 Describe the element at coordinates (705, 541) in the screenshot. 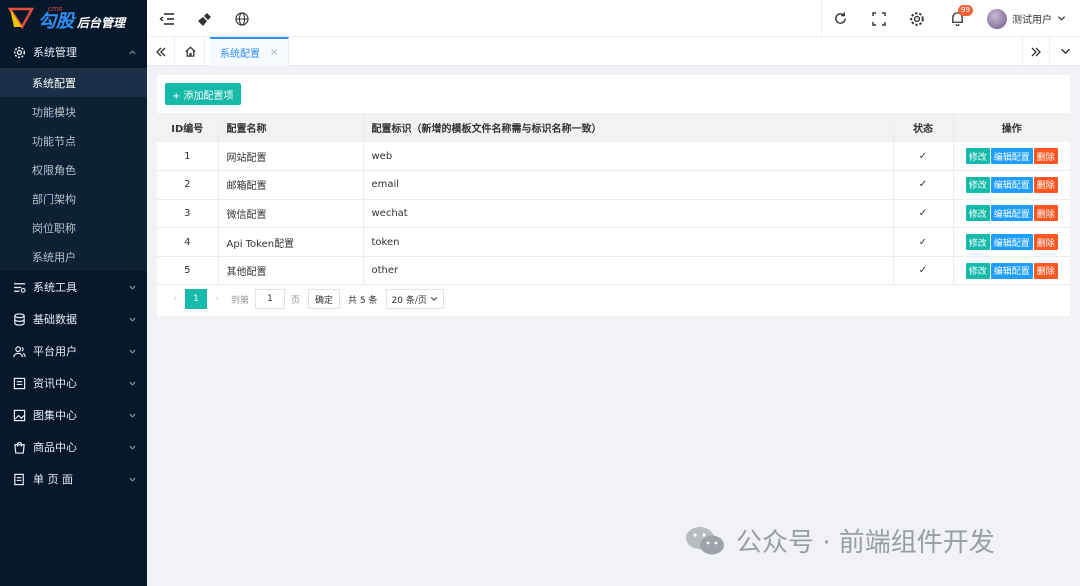

I see `wechat-icon` at that location.